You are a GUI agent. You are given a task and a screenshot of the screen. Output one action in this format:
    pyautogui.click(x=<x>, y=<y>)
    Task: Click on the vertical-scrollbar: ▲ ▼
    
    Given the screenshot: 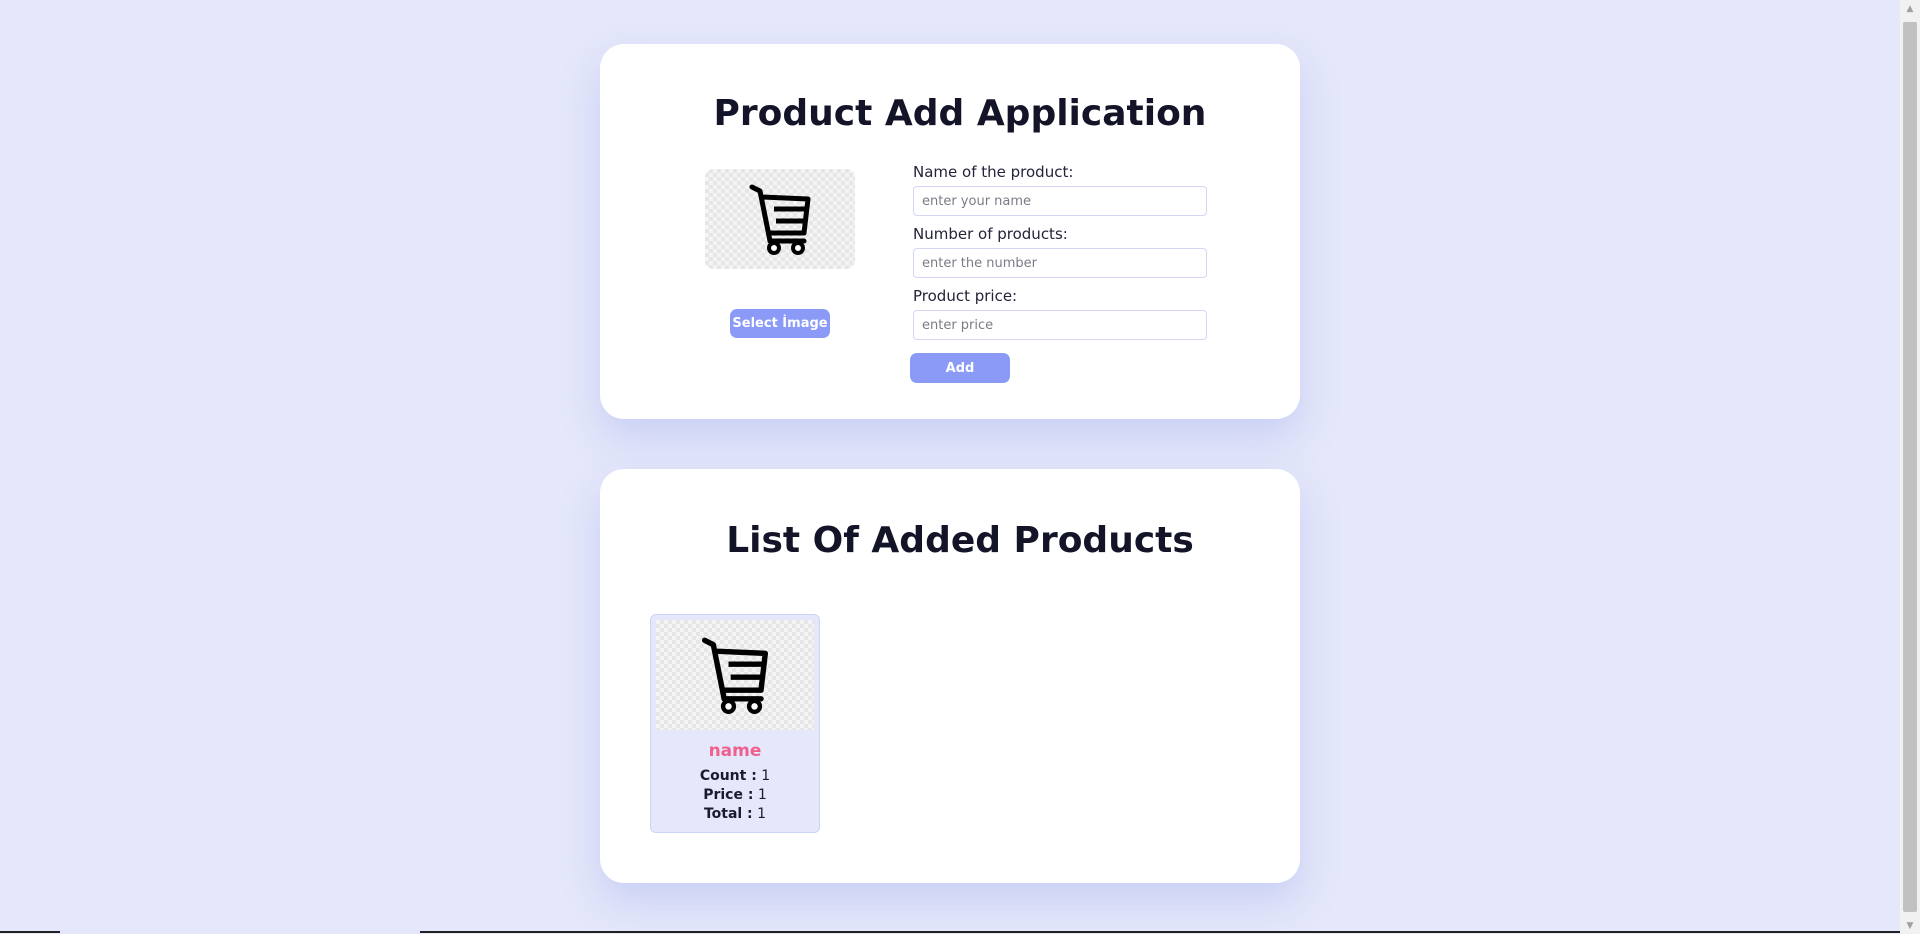 What is the action you would take?
    pyautogui.click(x=1910, y=467)
    